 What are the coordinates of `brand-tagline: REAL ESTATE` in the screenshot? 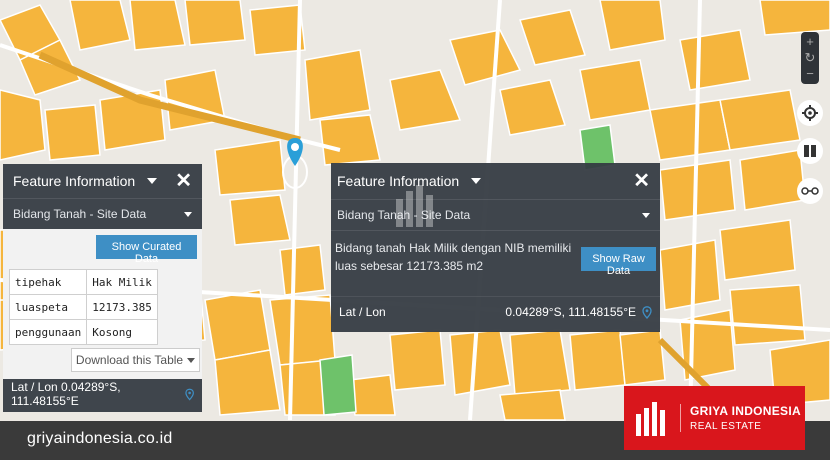 It's located at (726, 426).